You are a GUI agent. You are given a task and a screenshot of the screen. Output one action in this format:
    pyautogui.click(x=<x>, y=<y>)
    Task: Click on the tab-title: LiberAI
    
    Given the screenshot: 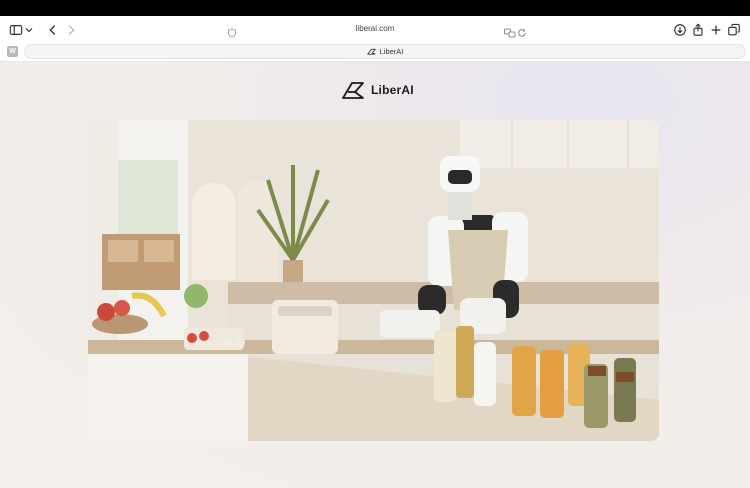 What is the action you would take?
    pyautogui.click(x=391, y=51)
    